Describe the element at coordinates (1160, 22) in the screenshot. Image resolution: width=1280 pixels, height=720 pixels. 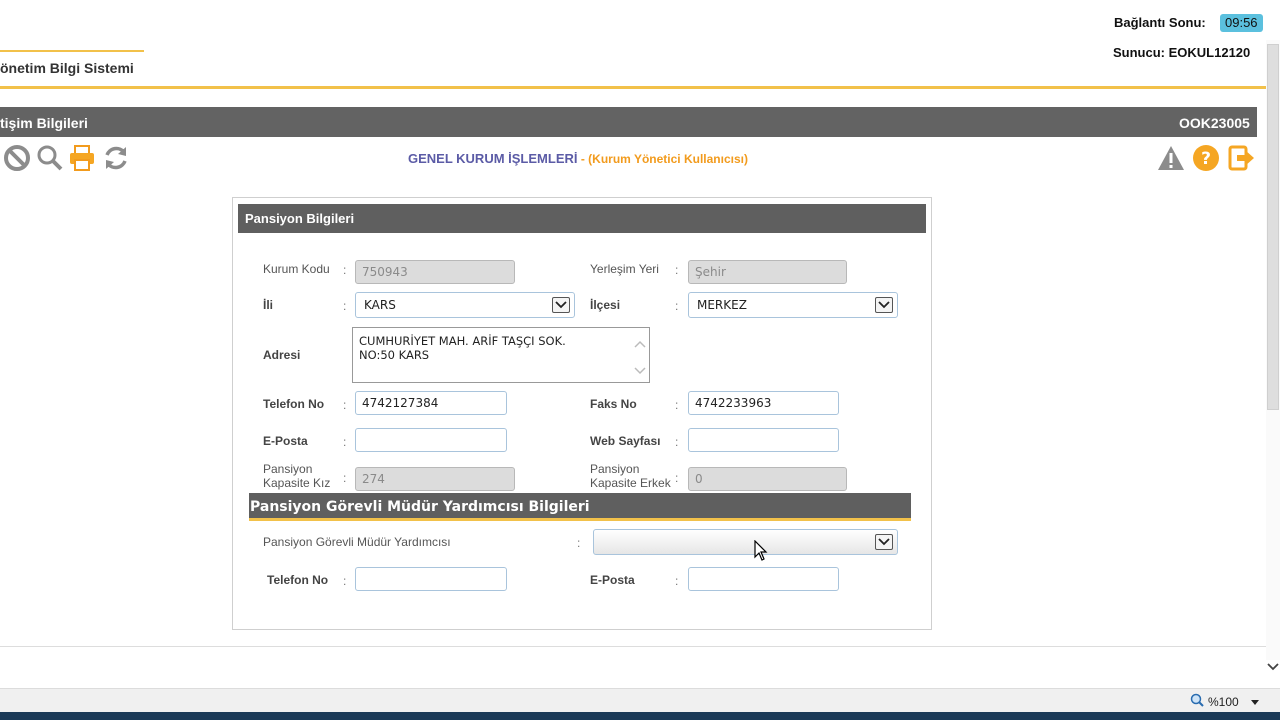
I see `connection-label: Bağlantı Sonu:` at that location.